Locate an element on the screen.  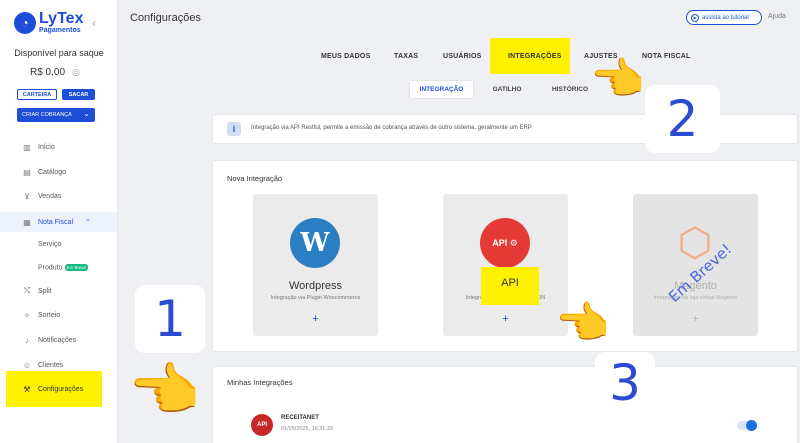
sidebar-item-configuracoes: ⚒ Configurações is located at coordinates (58, 389).